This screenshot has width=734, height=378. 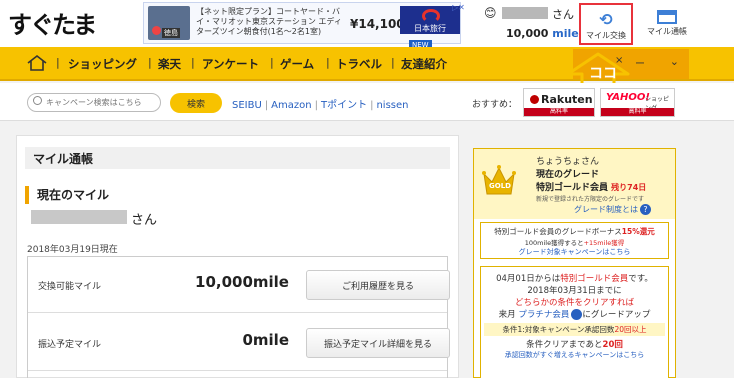 I want to click on home-icon, so click(x=37, y=63).